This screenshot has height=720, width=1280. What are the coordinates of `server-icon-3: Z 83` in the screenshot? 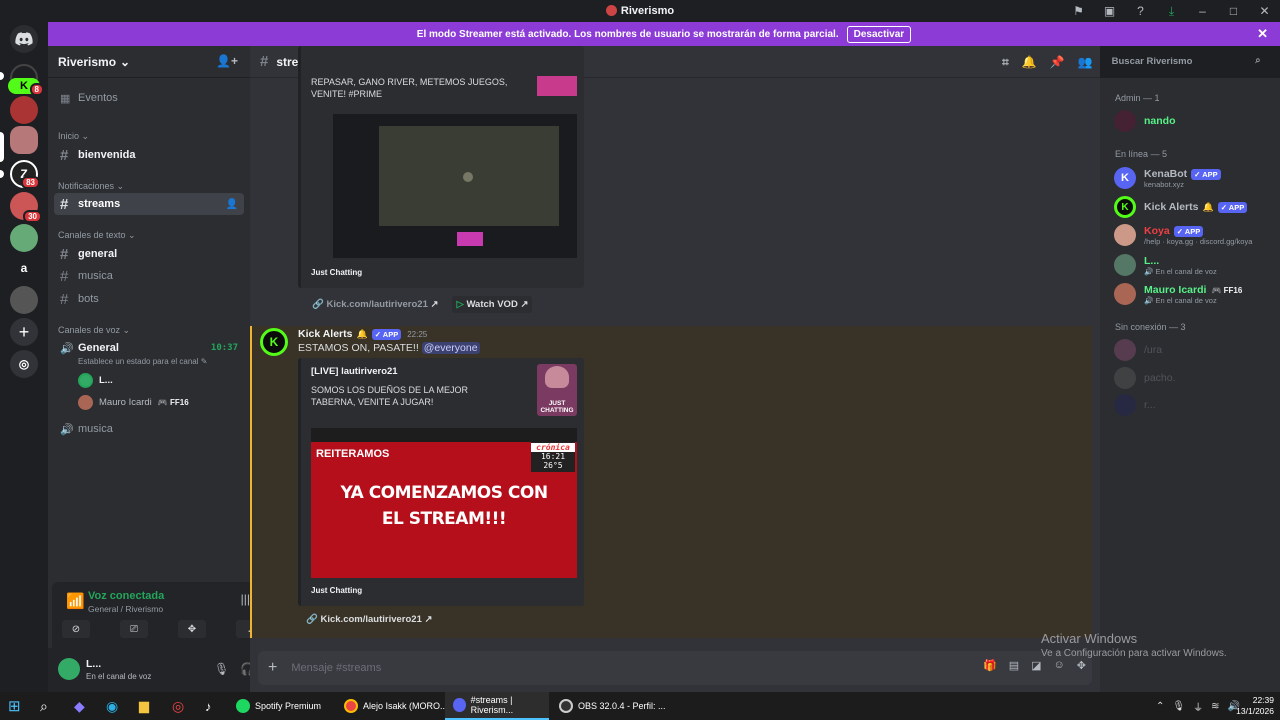 It's located at (25, 174).